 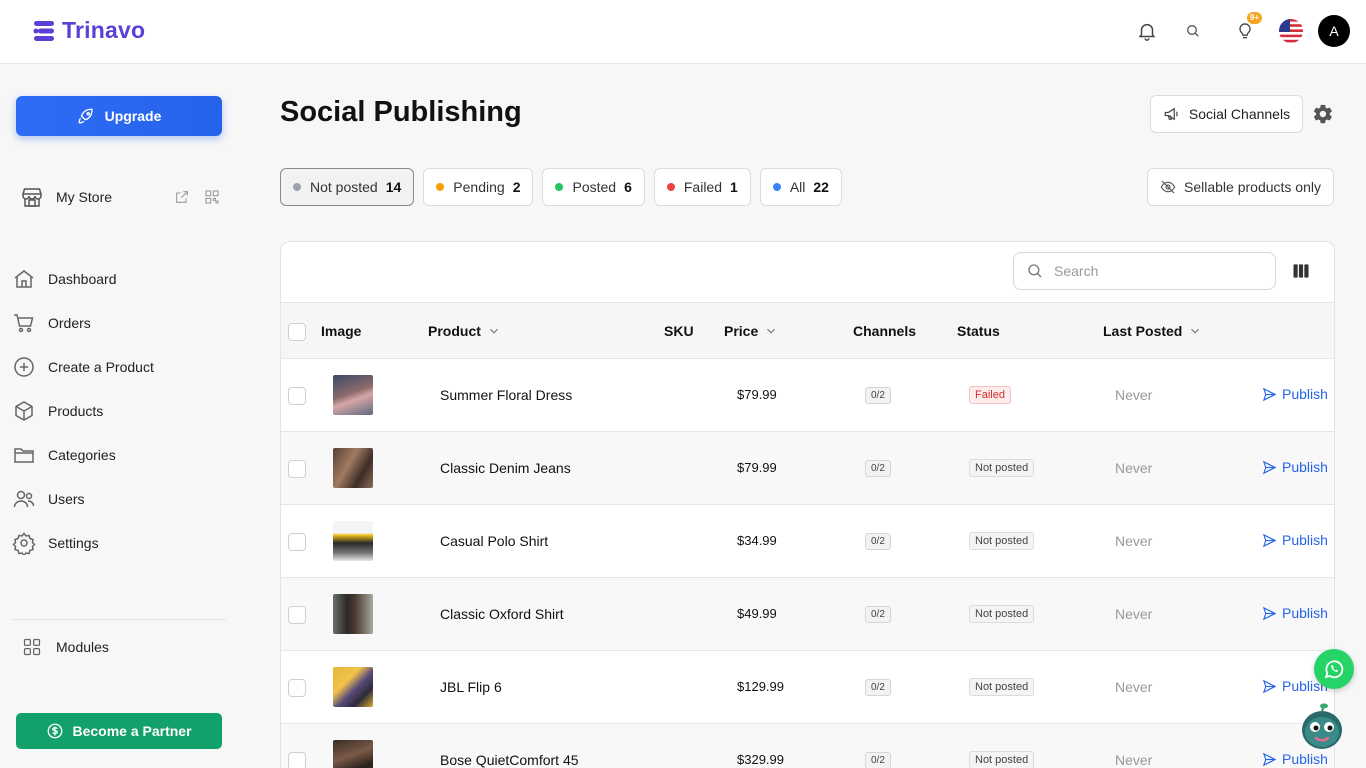 What do you see at coordinates (1323, 116) in the screenshot?
I see `settings-gear-icon` at bounding box center [1323, 116].